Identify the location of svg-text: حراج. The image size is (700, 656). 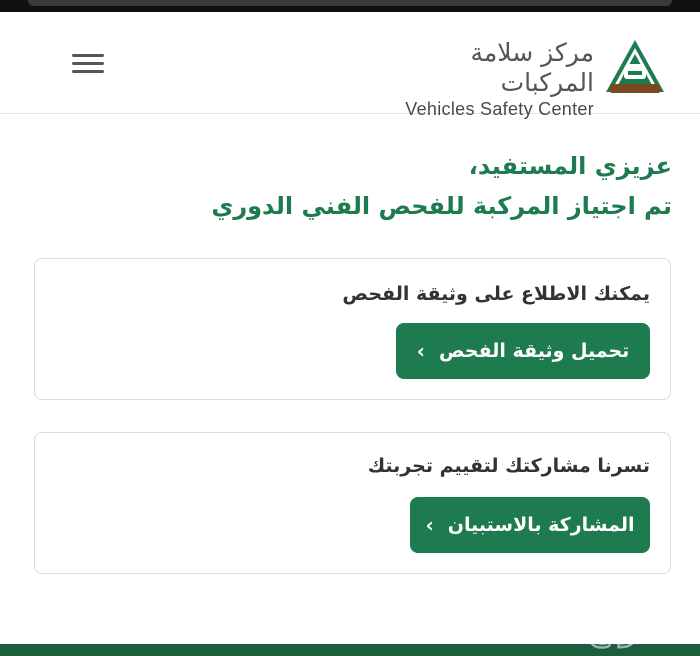
(624, 630).